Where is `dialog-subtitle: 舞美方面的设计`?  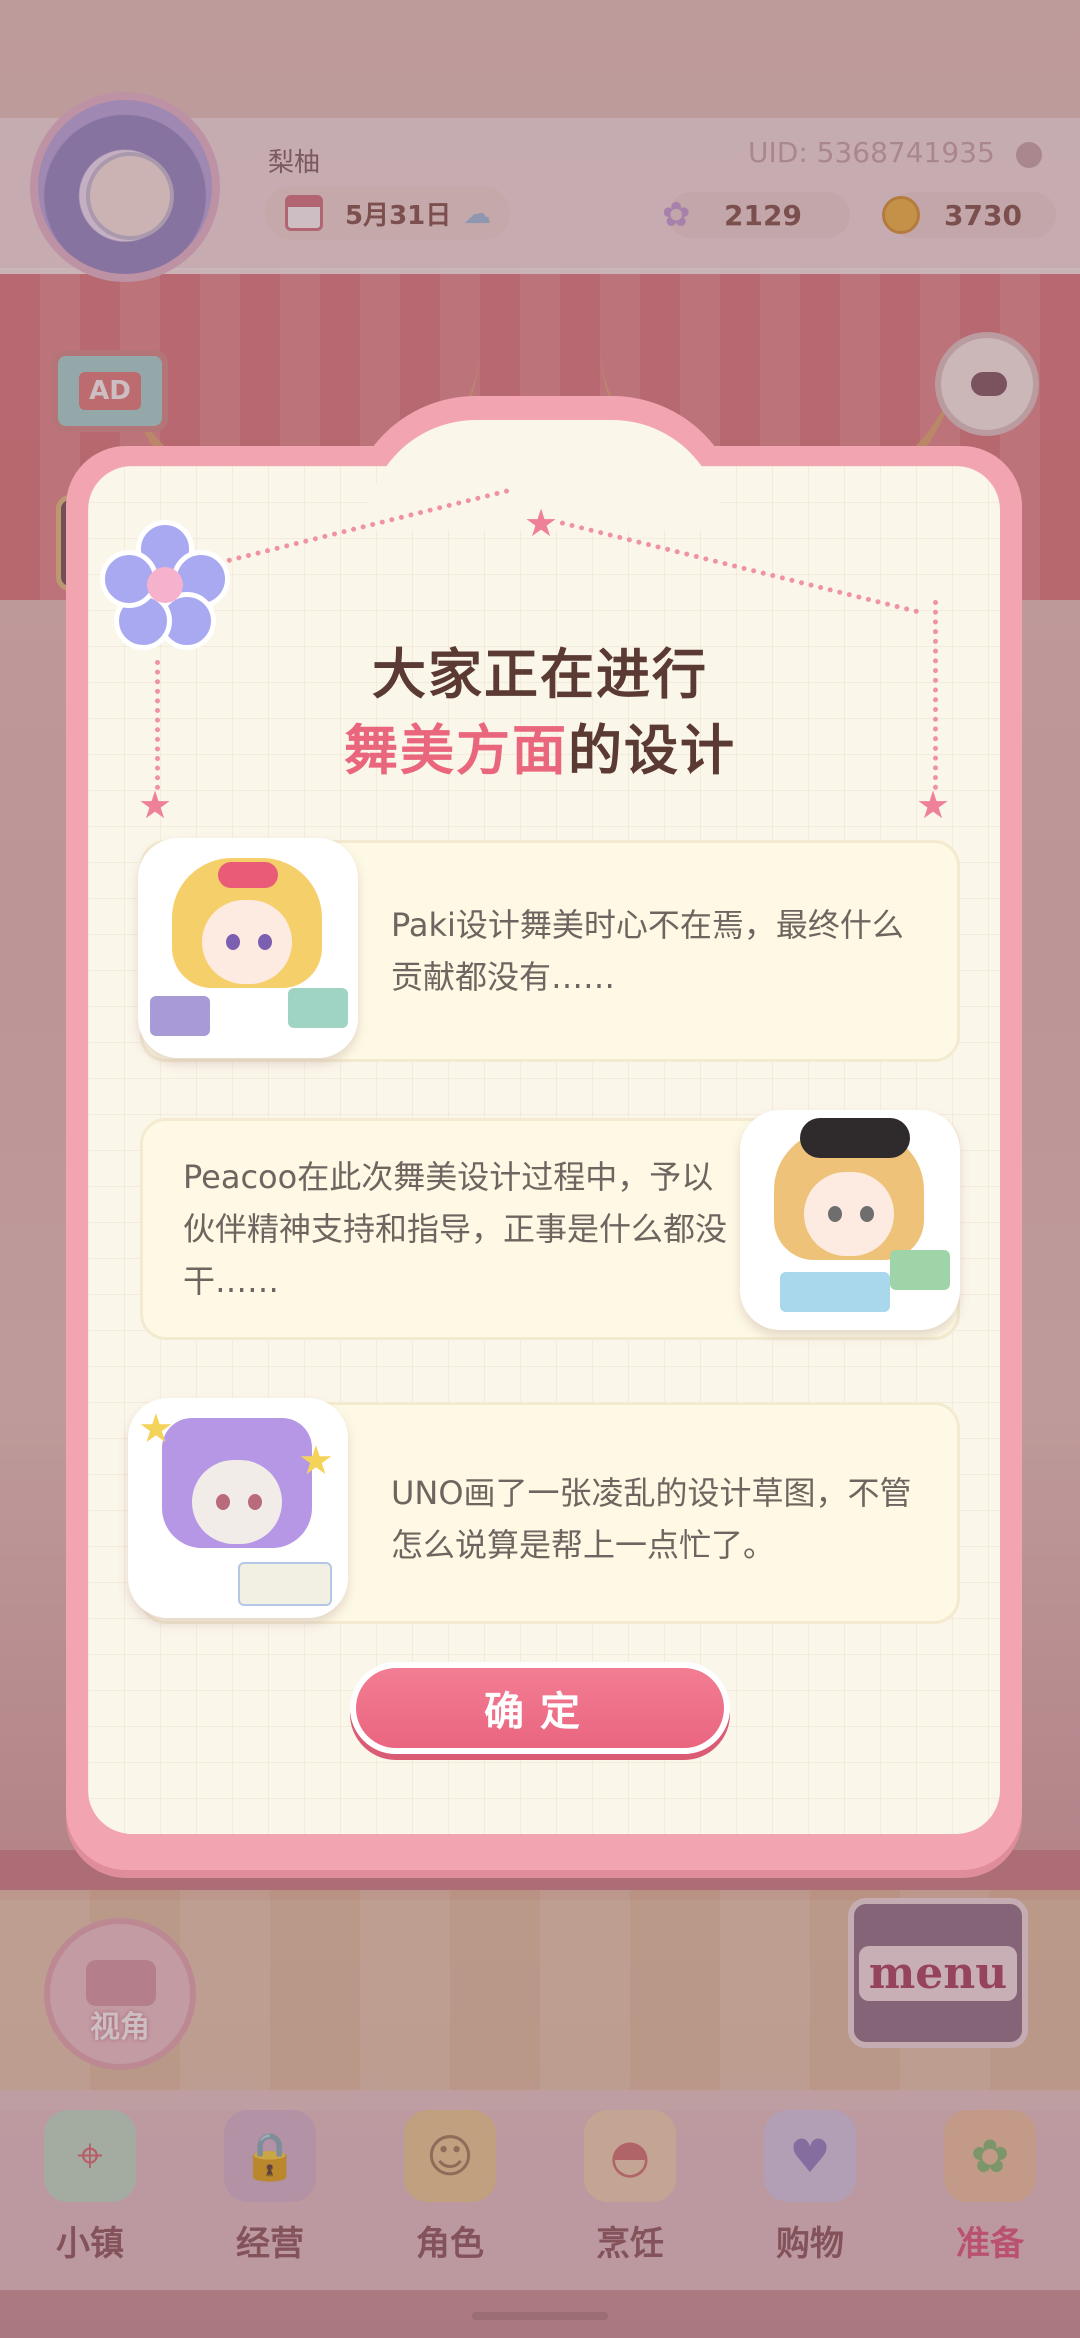 dialog-subtitle: 舞美方面的设计 is located at coordinates (540, 745).